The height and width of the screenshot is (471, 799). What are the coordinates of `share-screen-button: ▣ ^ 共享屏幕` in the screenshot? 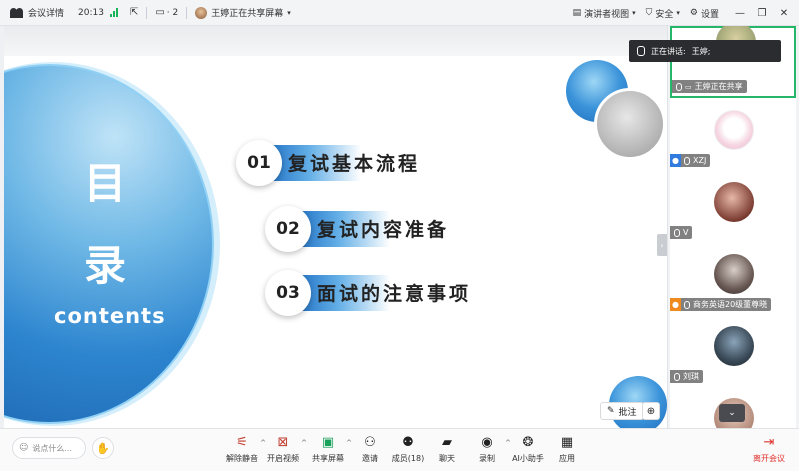 It's located at (330, 449).